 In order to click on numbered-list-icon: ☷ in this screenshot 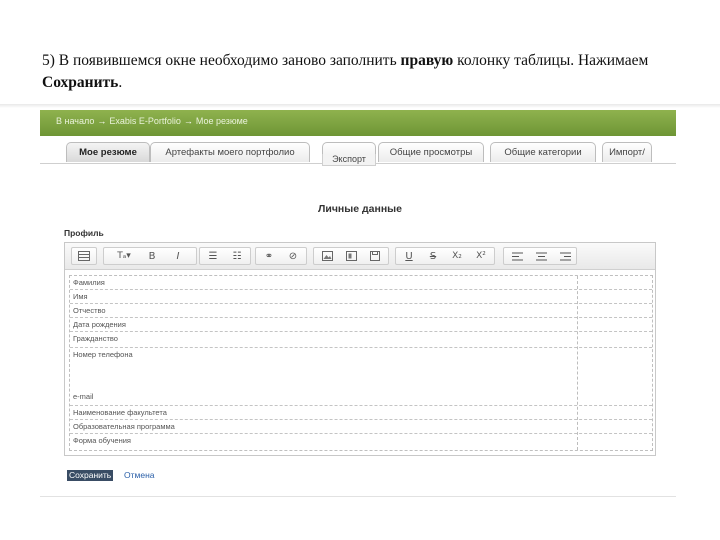, I will do `click(237, 256)`.